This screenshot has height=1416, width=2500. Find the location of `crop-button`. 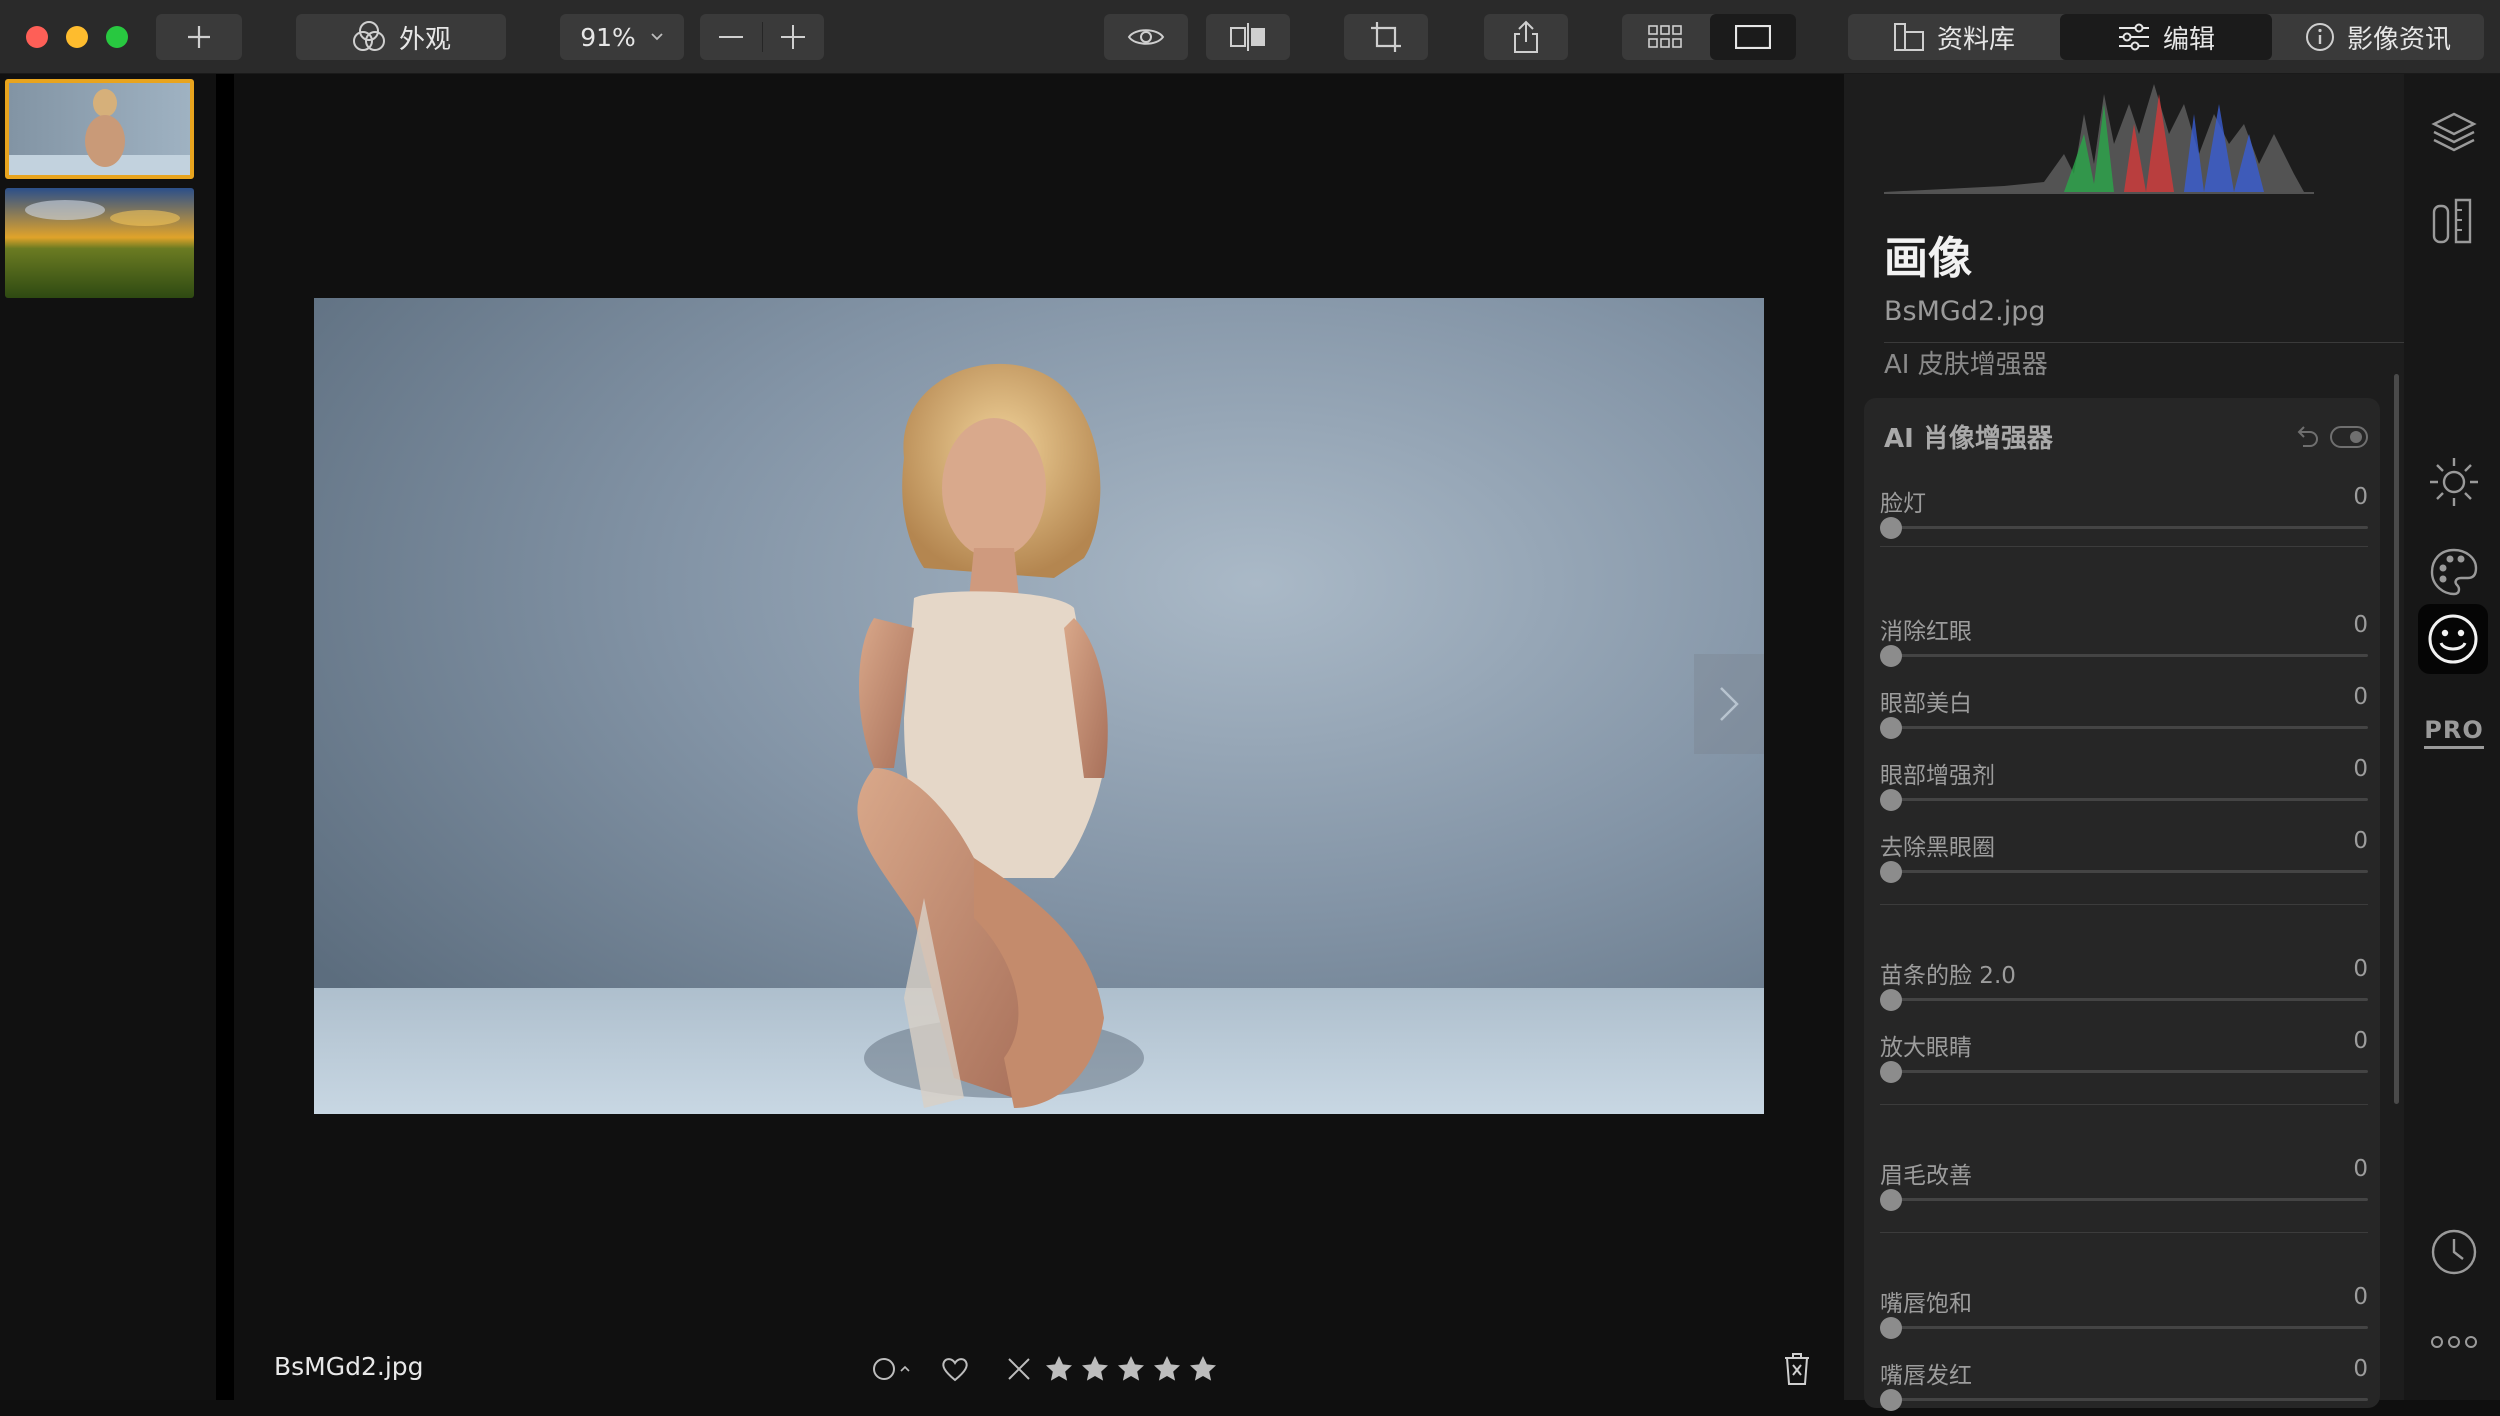

crop-button is located at coordinates (1386, 37).